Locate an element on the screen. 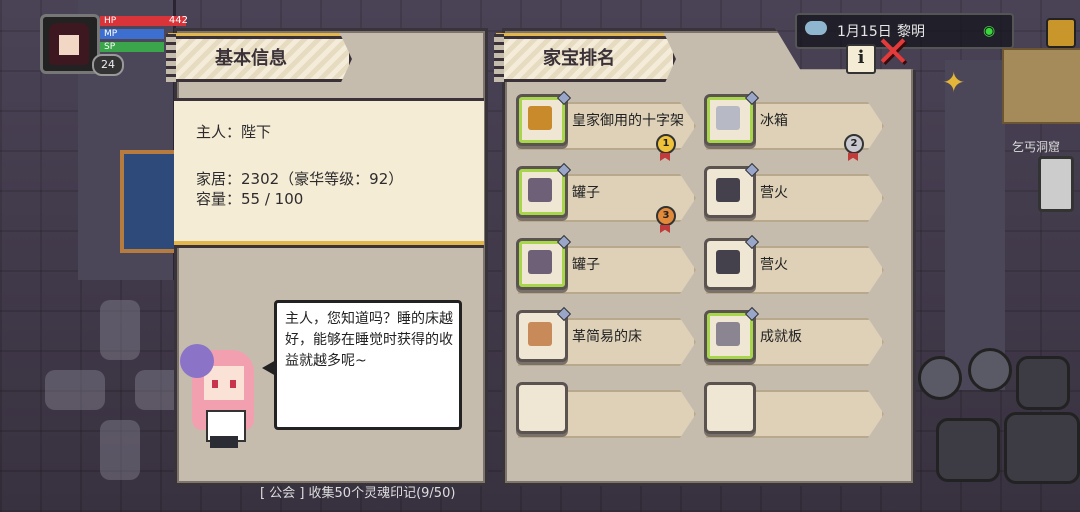 The width and height of the screenshot is (1080, 512). rank-medal-icon: 1 is located at coordinates (666, 147).